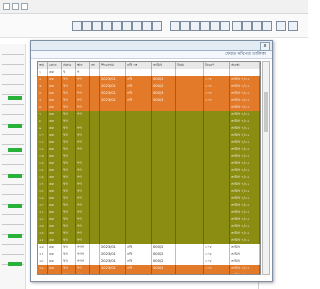  Describe the element at coordinates (151, 55) in the screenshot. I see `dialog-subtitle: ফেরত নথিপত্র তালিকা` at that location.